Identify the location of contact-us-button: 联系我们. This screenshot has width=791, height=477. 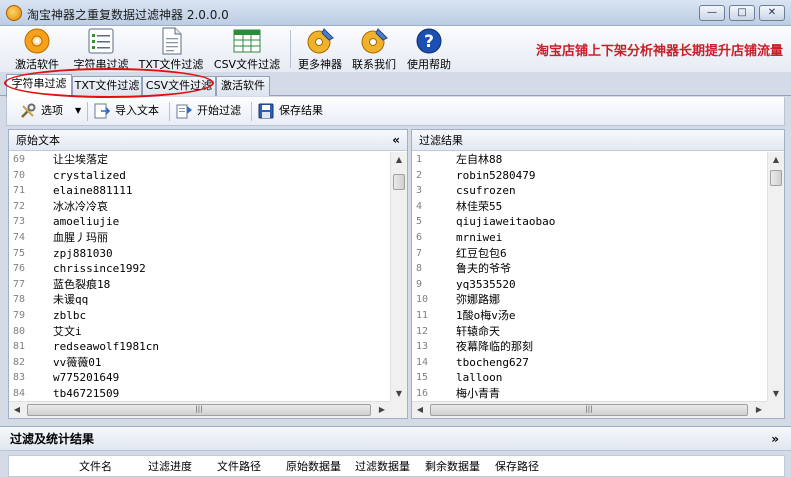
(374, 49).